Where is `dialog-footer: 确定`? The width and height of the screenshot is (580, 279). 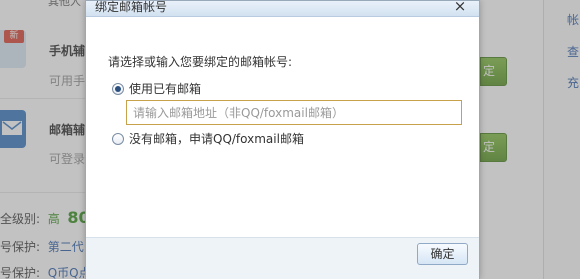
dialog-footer: 确定 is located at coordinates (282, 258).